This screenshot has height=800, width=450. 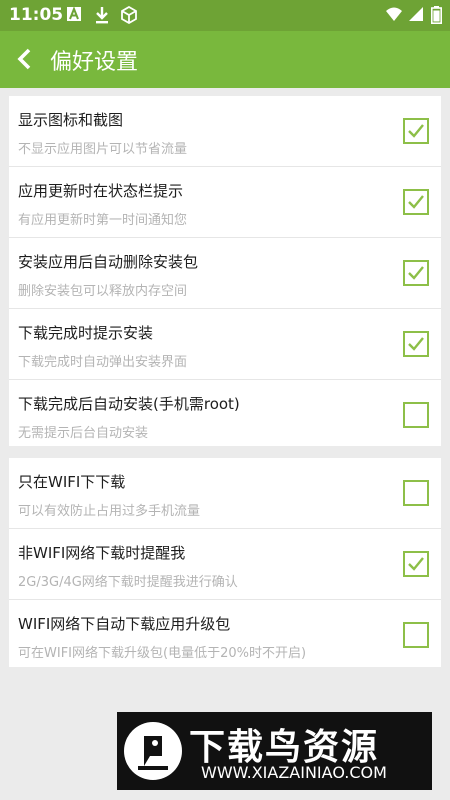 I want to click on checkbox-update-notify, so click(x=416, y=202).